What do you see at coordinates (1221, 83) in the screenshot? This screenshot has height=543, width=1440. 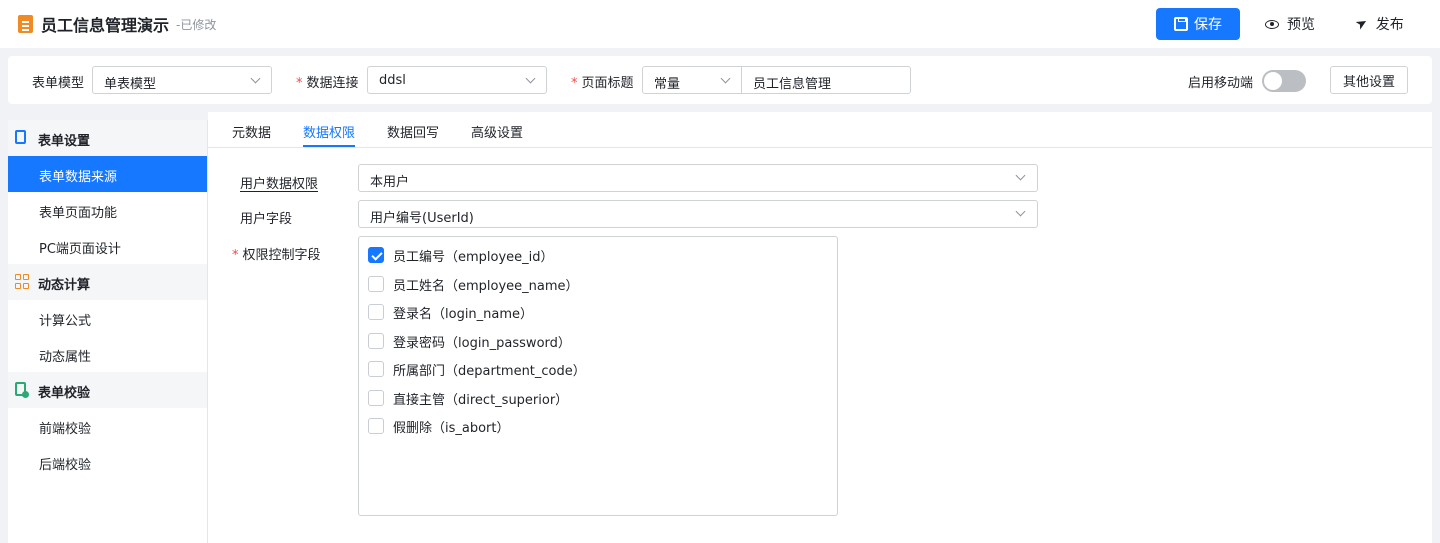 I see `mobile-toggle-label: 启用移动端` at bounding box center [1221, 83].